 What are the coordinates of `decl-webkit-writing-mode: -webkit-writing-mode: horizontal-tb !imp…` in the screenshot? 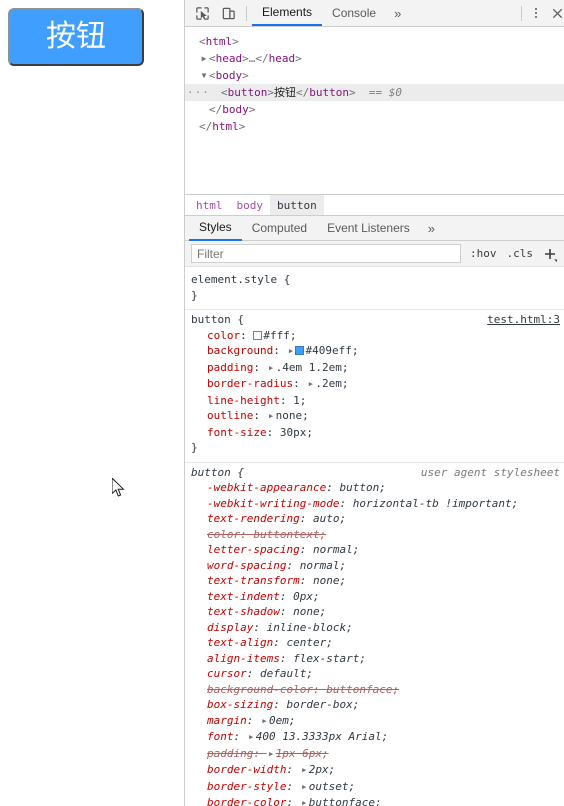 It's located at (374, 504).